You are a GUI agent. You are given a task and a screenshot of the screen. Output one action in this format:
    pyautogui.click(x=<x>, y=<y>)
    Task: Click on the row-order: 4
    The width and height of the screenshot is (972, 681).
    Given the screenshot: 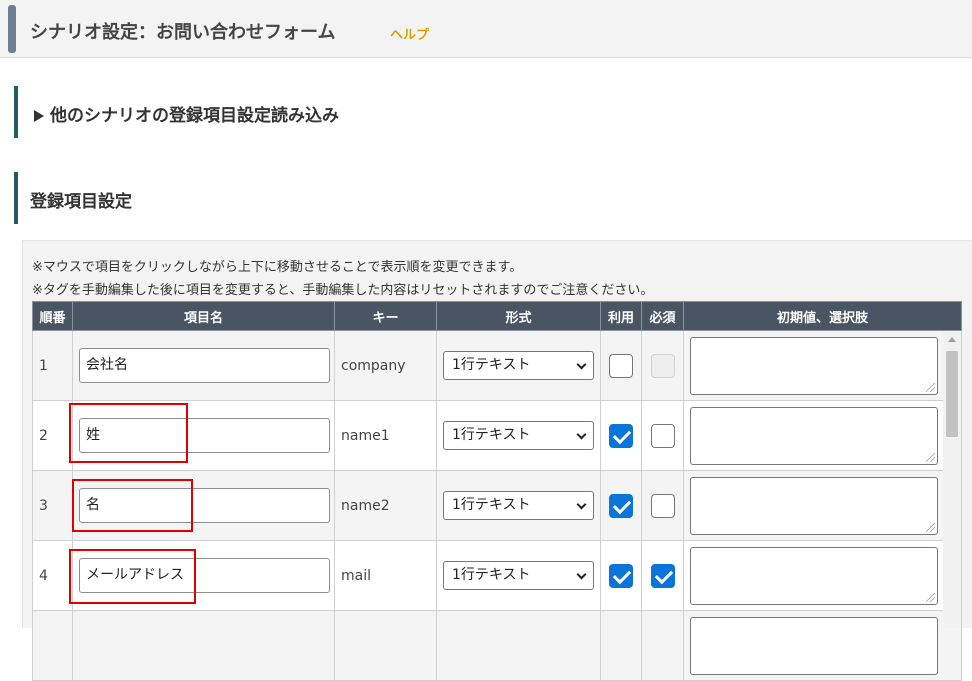 What is the action you would take?
    pyautogui.click(x=52, y=575)
    